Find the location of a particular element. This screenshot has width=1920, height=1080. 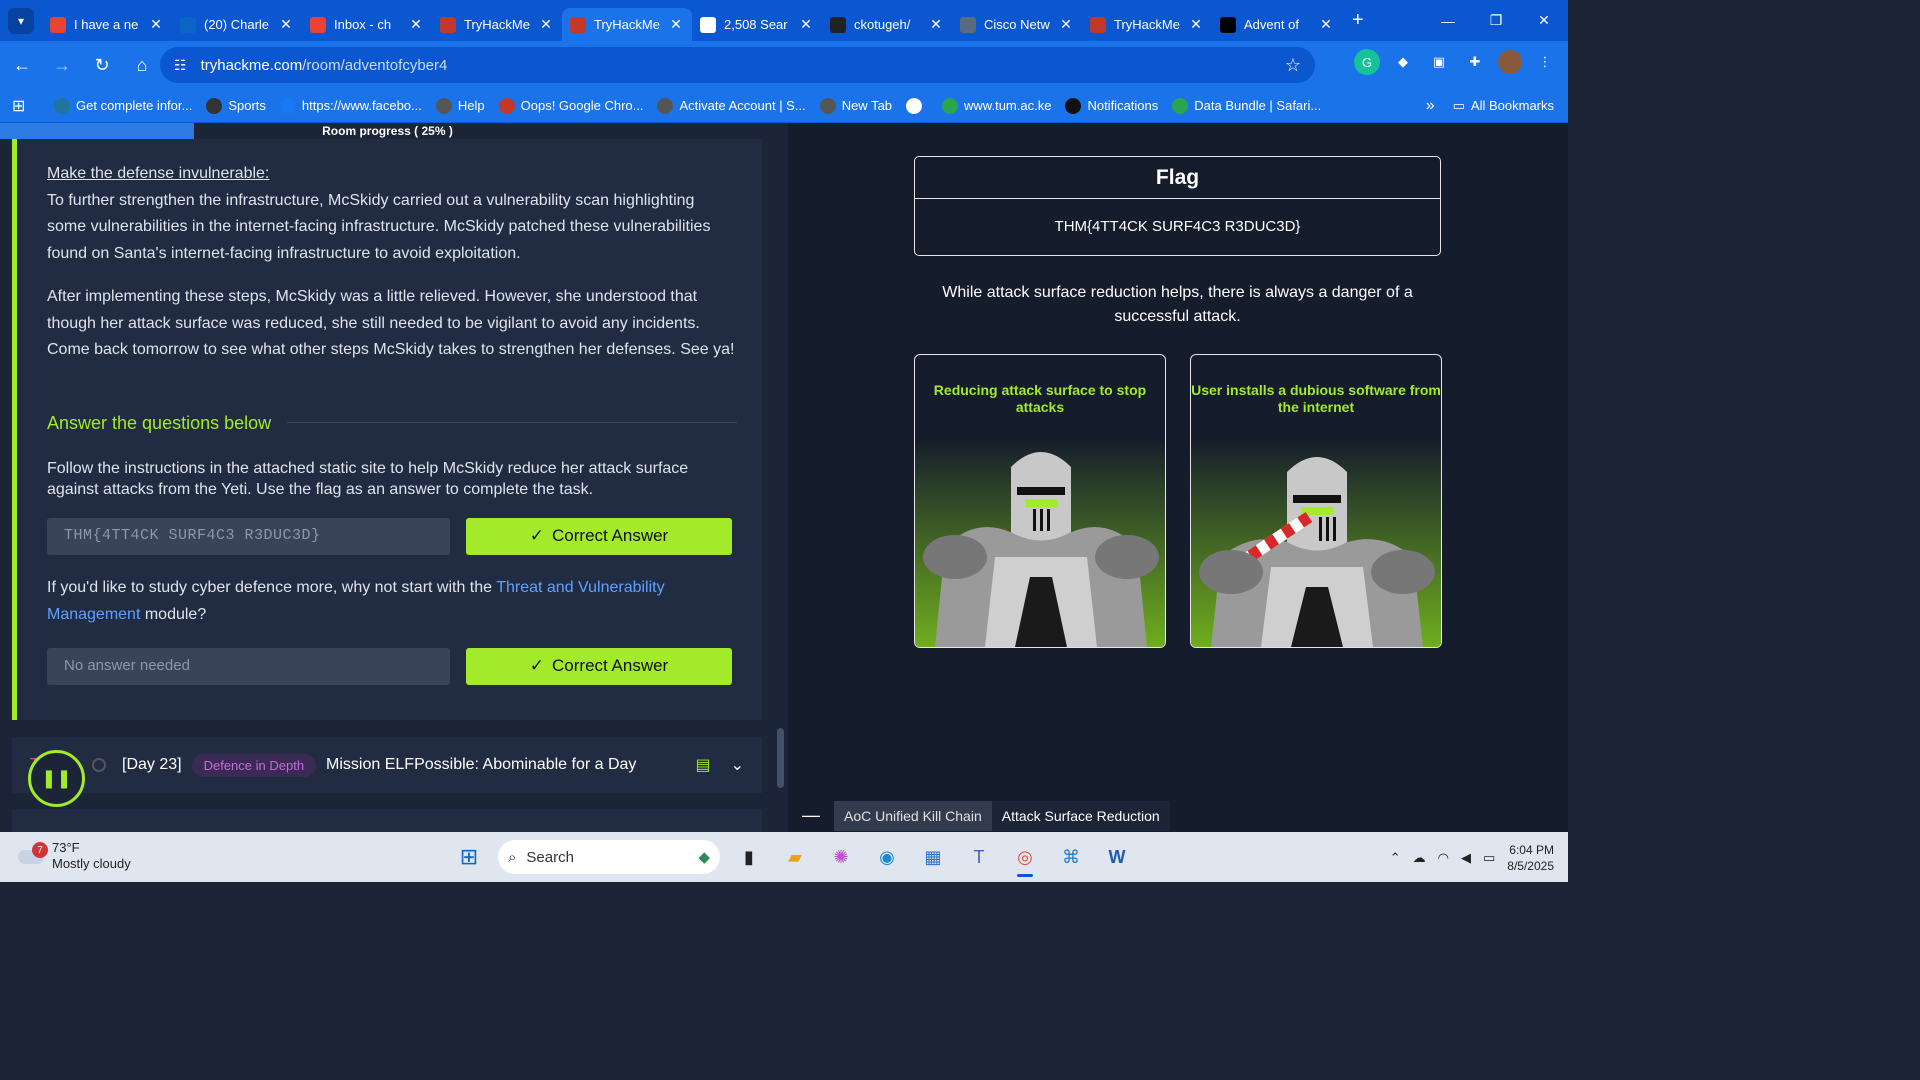

taskbar-apps: ⊞ ⌕ Search ◆ ▮ ▰ ✺ ◉ ▦ T ◎ ⌘ W is located at coordinates (793, 858).